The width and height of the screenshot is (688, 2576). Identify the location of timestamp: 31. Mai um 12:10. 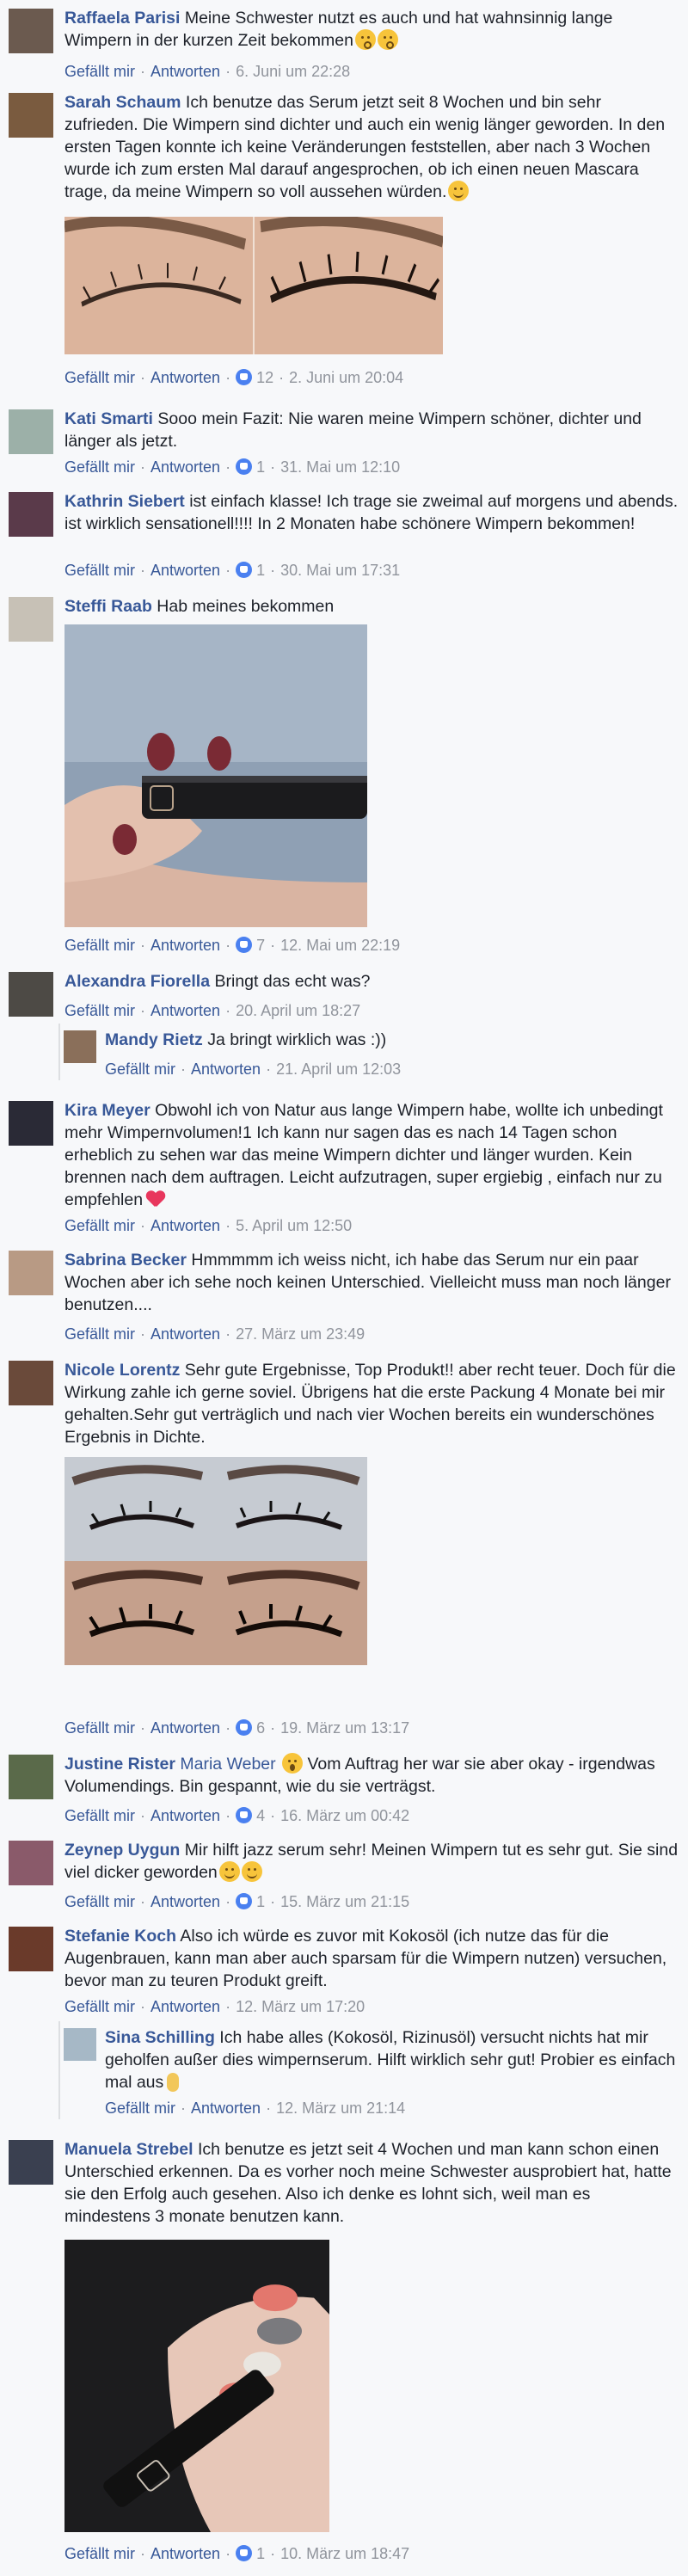
(340, 467).